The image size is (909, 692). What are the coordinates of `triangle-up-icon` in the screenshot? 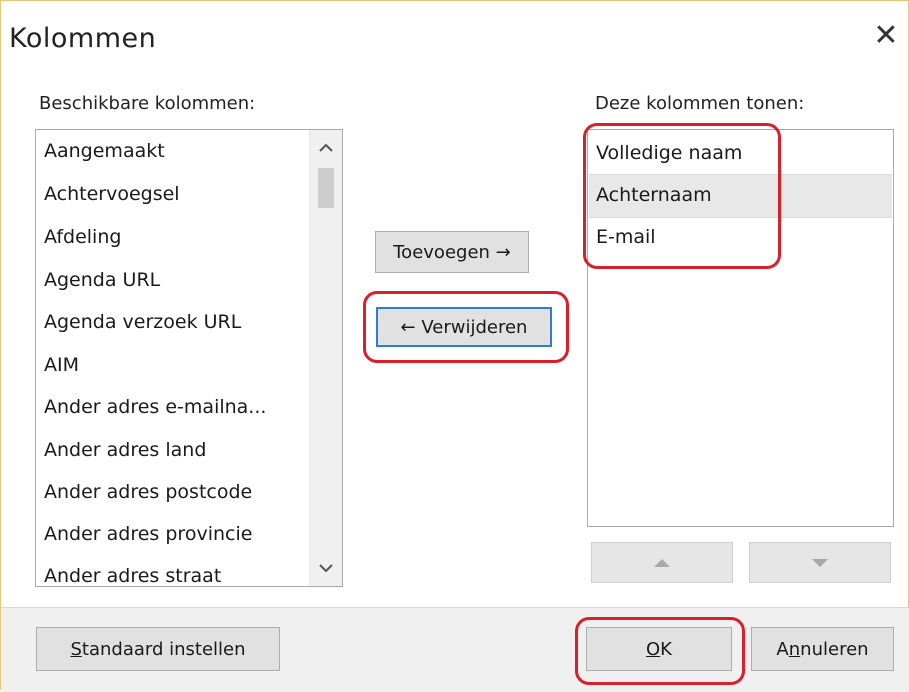 It's located at (662, 563).